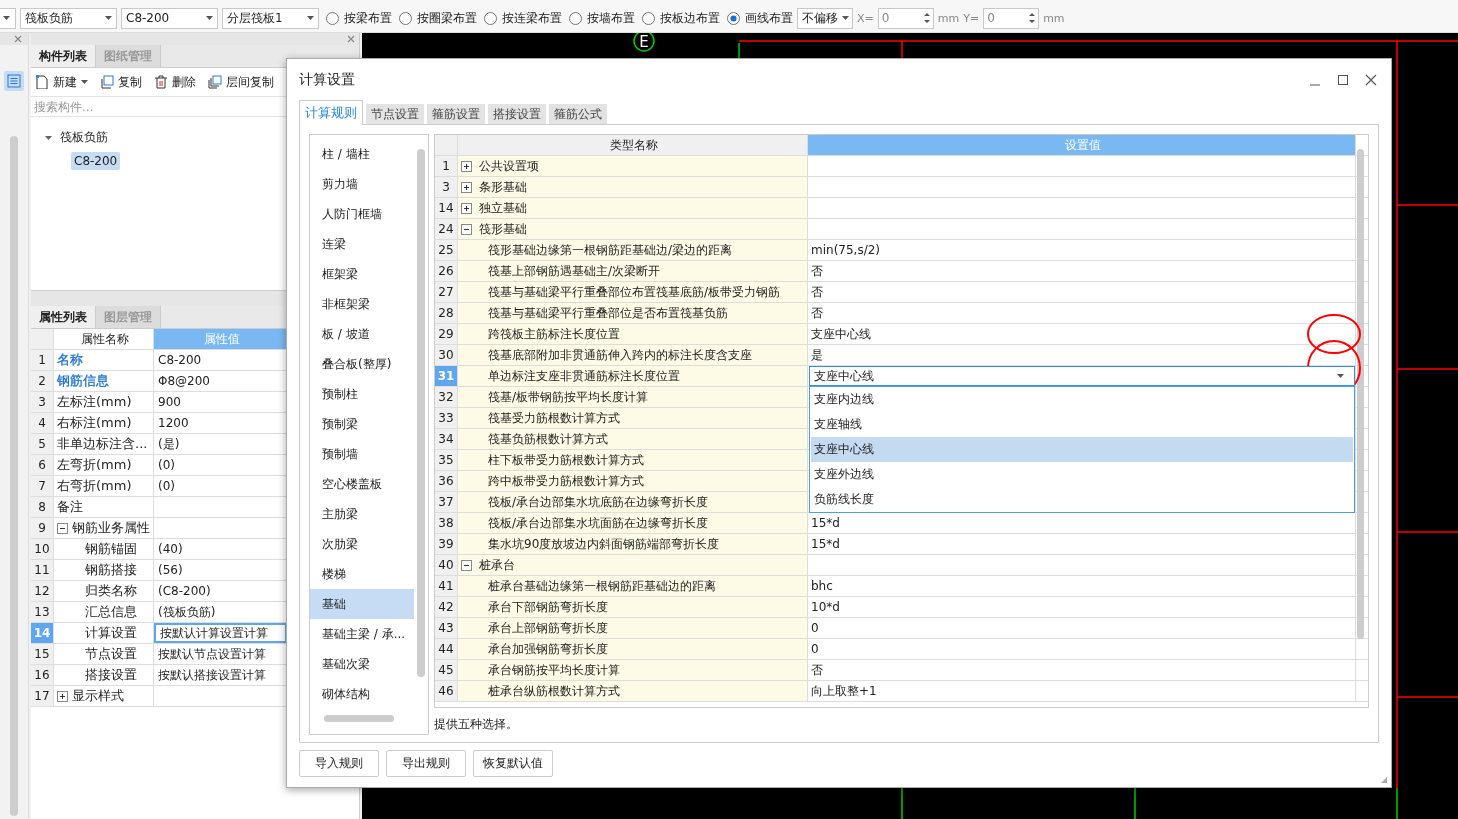 The height and width of the screenshot is (819, 1458). What do you see at coordinates (815, 628) in the screenshot?
I see `setting-value: 0` at bounding box center [815, 628].